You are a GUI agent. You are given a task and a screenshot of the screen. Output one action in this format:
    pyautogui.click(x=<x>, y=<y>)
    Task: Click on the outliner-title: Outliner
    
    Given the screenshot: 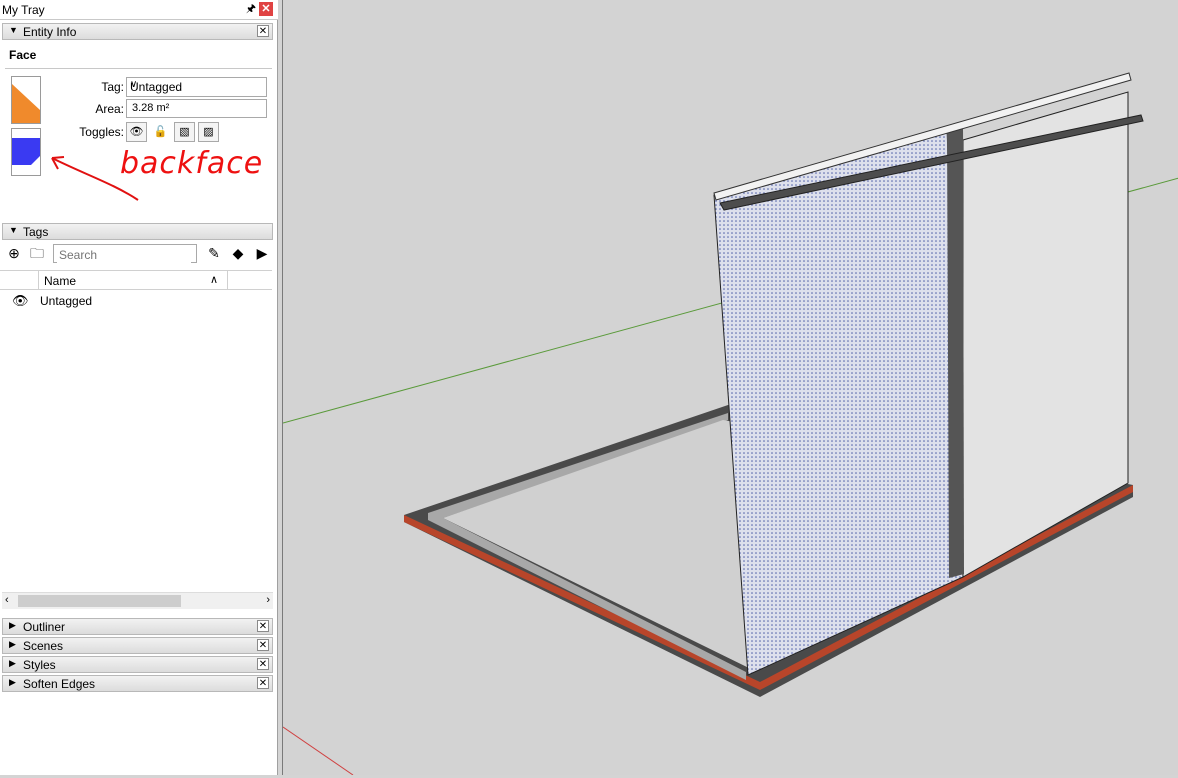 What is the action you would take?
    pyautogui.click(x=44, y=627)
    